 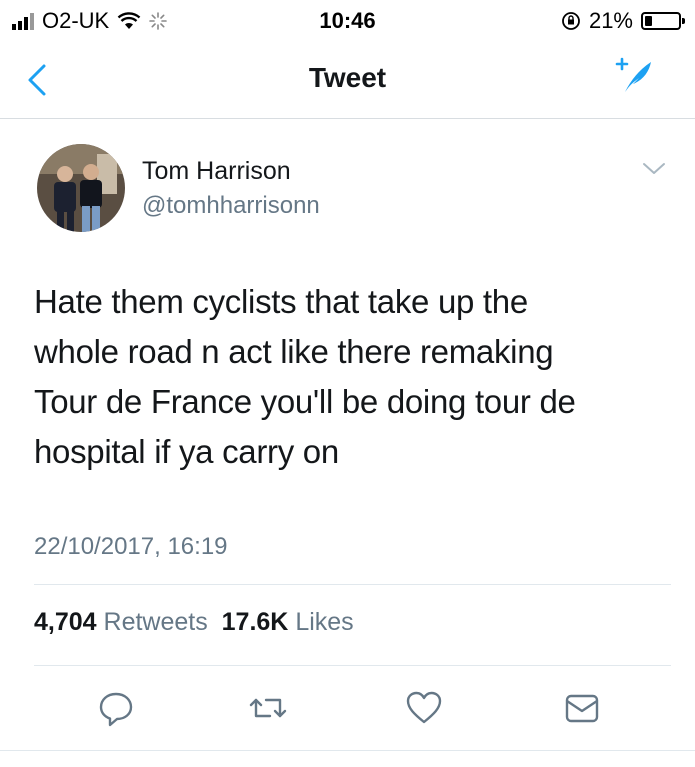 What do you see at coordinates (186, 451) in the screenshot?
I see `tweet-text-line: hospital if ya carry on` at bounding box center [186, 451].